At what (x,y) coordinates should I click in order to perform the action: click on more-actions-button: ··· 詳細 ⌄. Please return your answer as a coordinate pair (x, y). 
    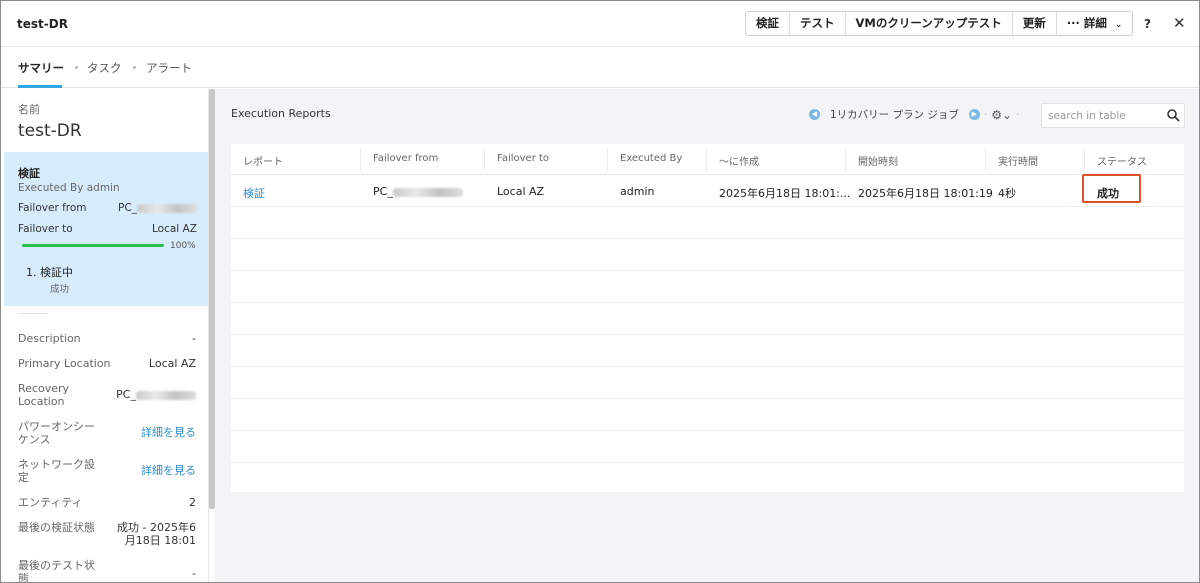
    Looking at the image, I should click on (1095, 23).